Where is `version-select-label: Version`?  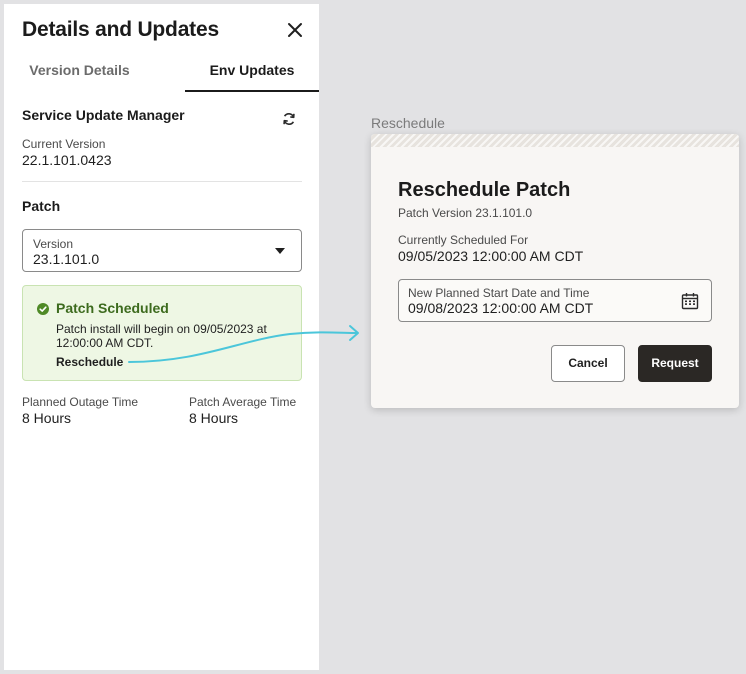
version-select-label: Version is located at coordinates (53, 244).